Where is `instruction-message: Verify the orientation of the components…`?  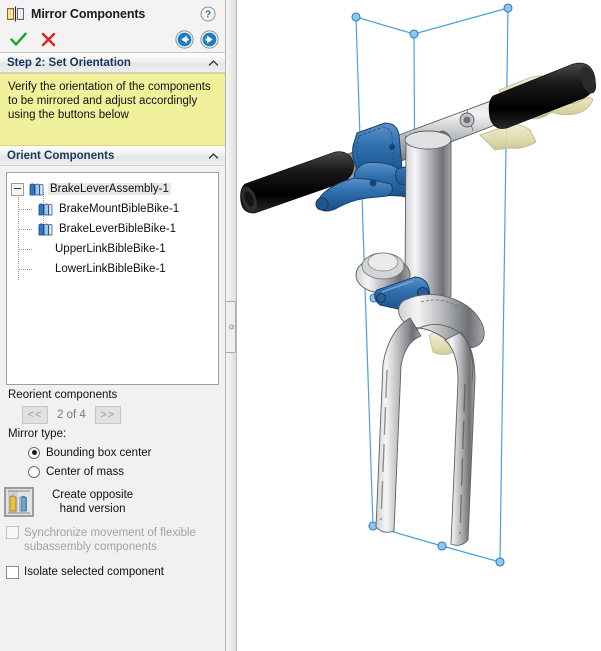
instruction-message: Verify the orientation of the components… is located at coordinates (112, 109).